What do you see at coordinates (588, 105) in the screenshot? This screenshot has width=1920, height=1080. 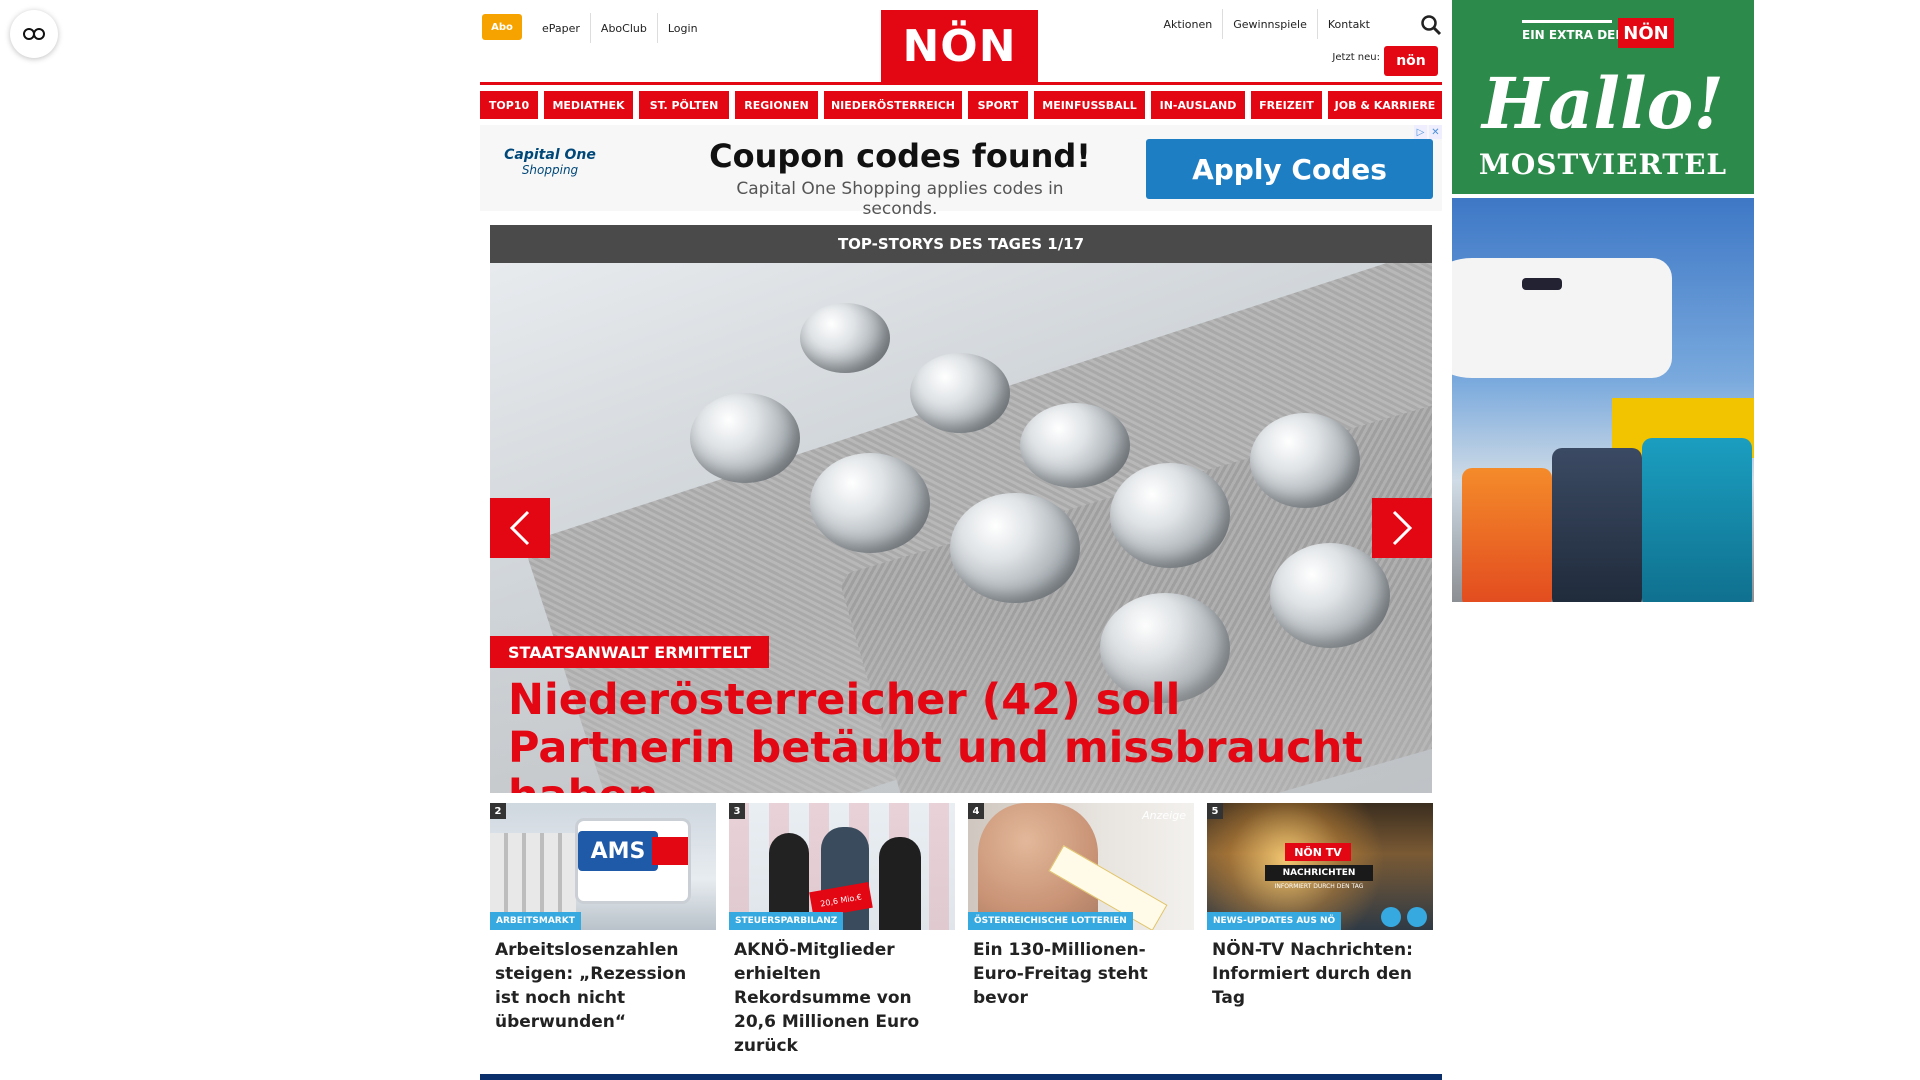 I see `nav-item-mediathek: MEDIATHEK` at bounding box center [588, 105].